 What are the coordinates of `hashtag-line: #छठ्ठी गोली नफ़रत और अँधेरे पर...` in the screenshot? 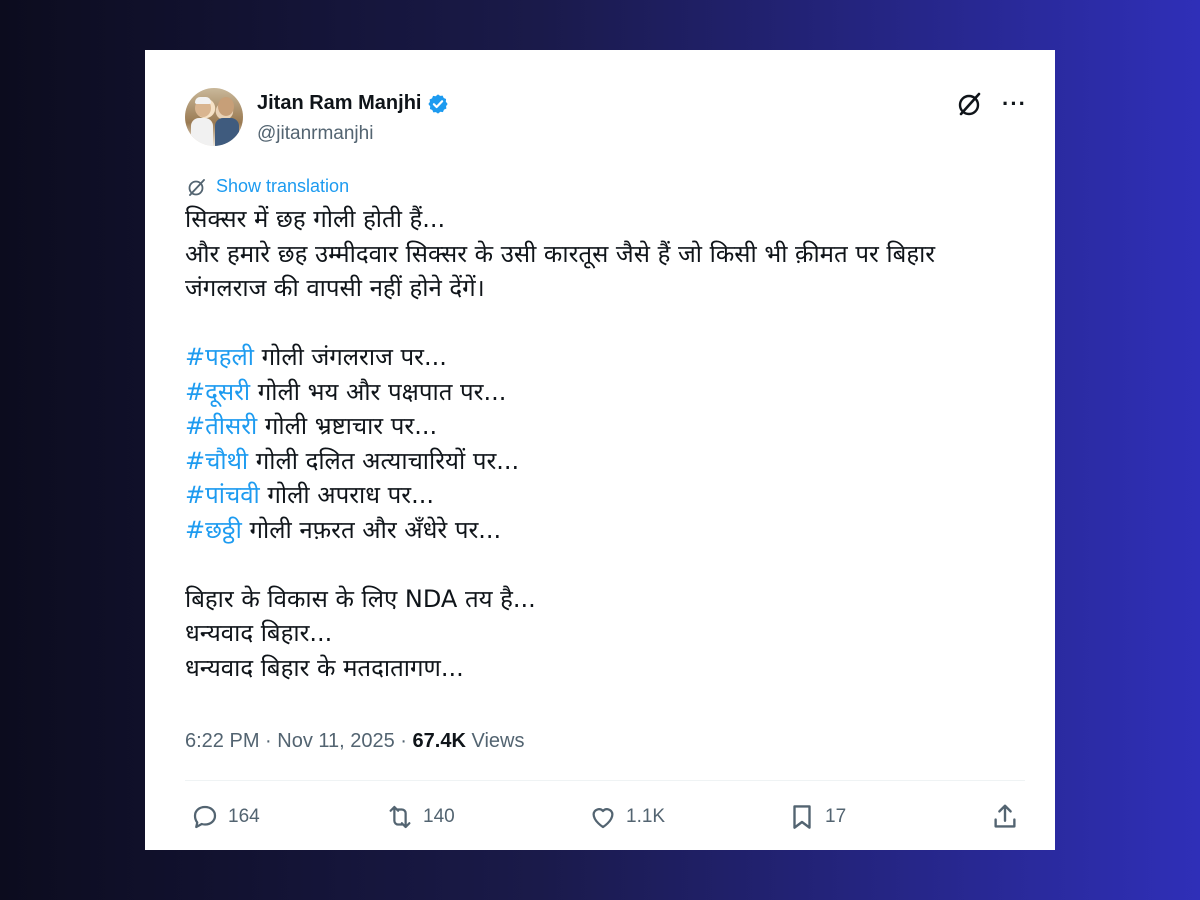 It's located at (610, 530).